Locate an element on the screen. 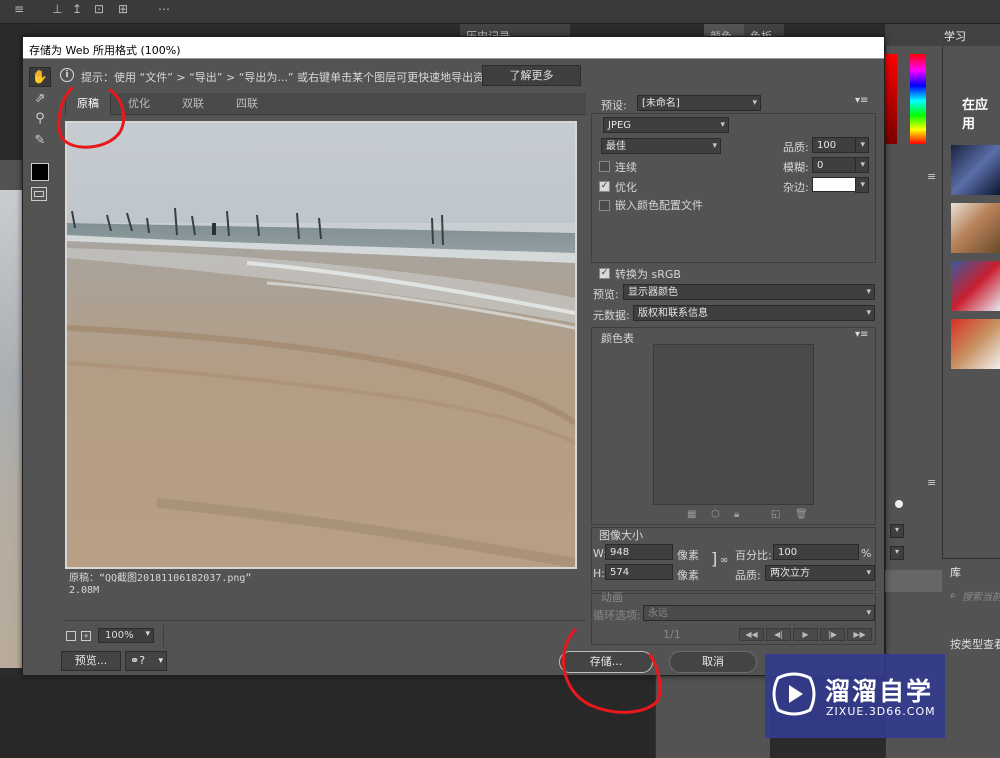 The width and height of the screenshot is (1000, 758). annotation-circle-save-button is located at coordinates (612, 671).